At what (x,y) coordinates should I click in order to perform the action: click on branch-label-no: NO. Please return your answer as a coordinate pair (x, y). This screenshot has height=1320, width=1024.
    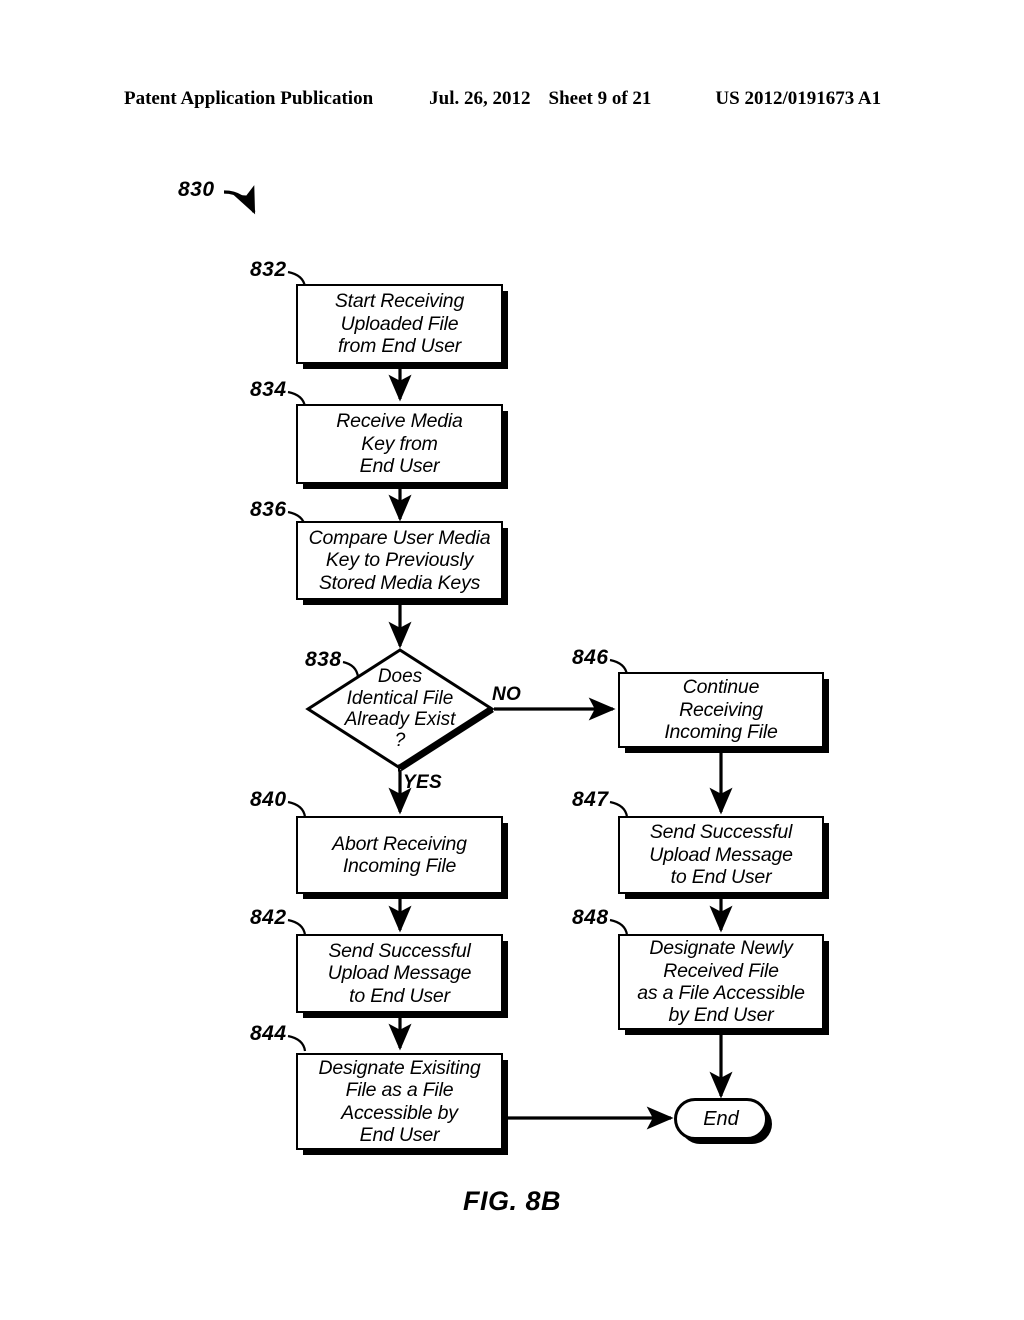
    Looking at the image, I should click on (507, 694).